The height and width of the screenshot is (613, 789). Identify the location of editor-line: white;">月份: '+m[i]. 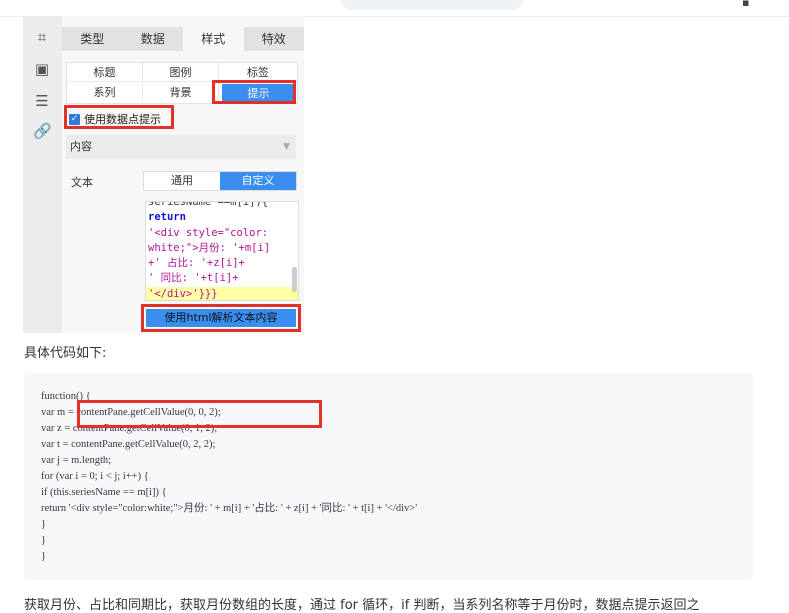
(209, 247).